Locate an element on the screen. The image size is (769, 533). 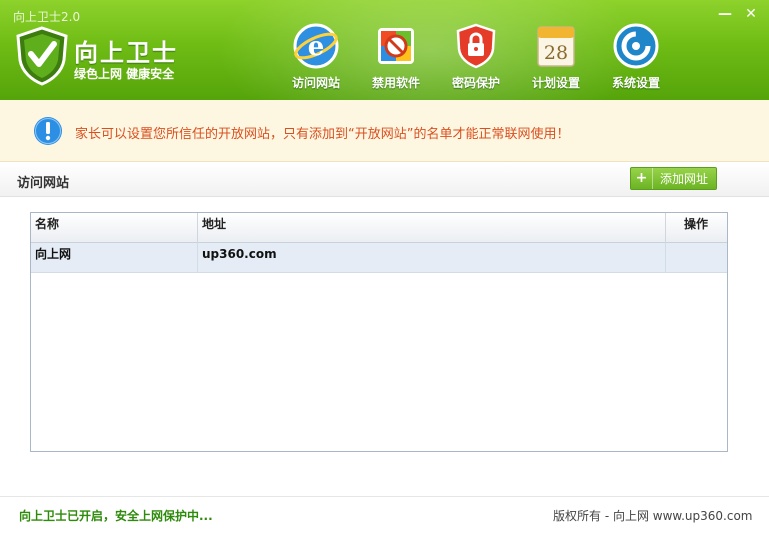
settings-icon is located at coordinates (636, 46).